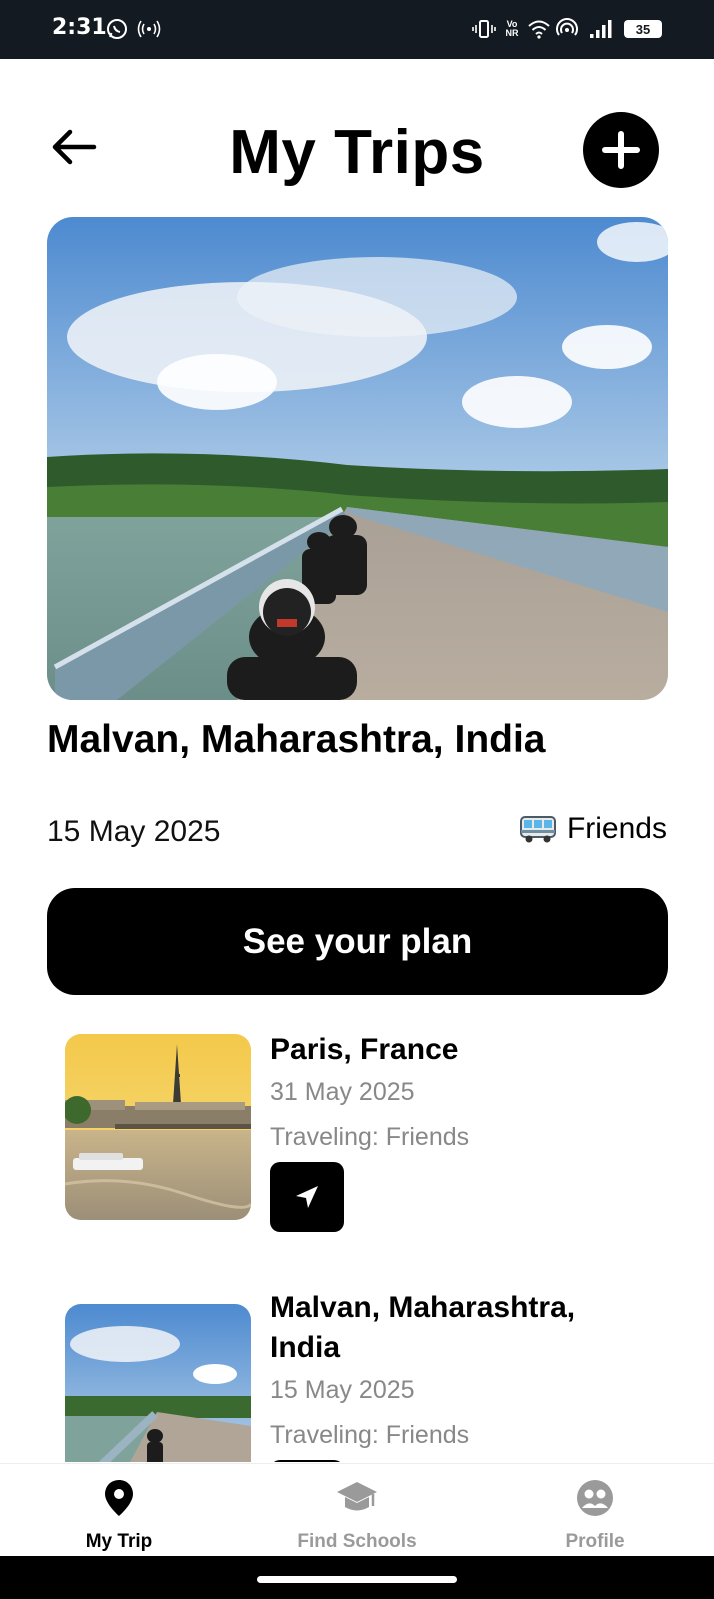  I want to click on cell-signal-icon, so click(601, 29).